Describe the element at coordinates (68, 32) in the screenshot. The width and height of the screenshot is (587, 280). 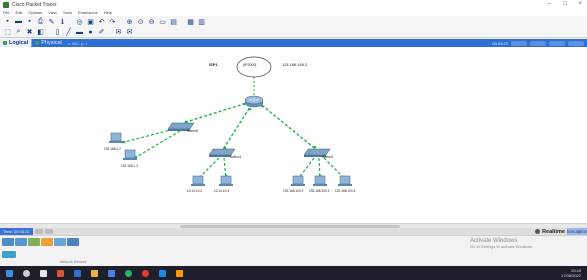
I see `line-tool-icon: ╱` at that location.